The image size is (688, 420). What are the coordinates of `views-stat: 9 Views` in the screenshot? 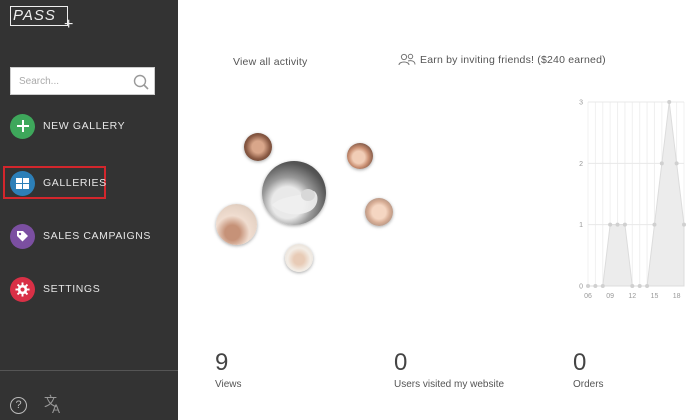 It's located at (228, 370).